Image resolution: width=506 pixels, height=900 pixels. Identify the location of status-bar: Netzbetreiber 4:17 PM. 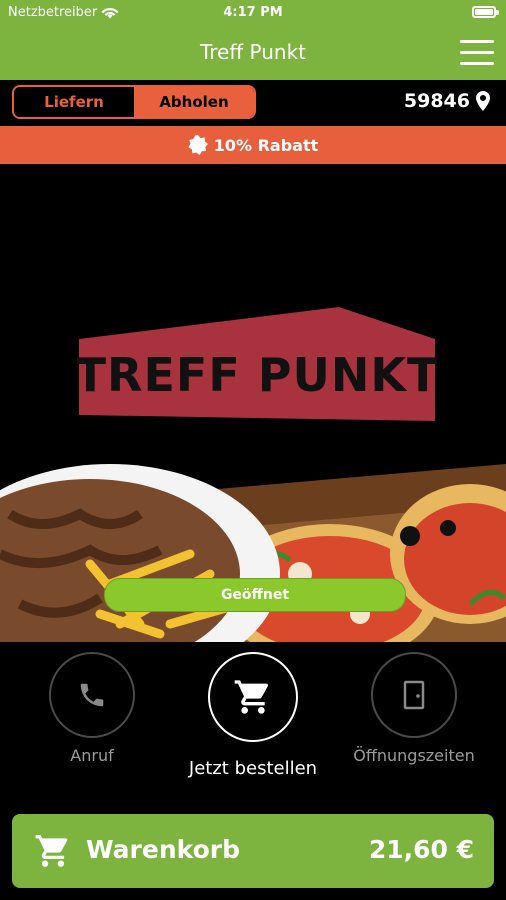
(253, 13).